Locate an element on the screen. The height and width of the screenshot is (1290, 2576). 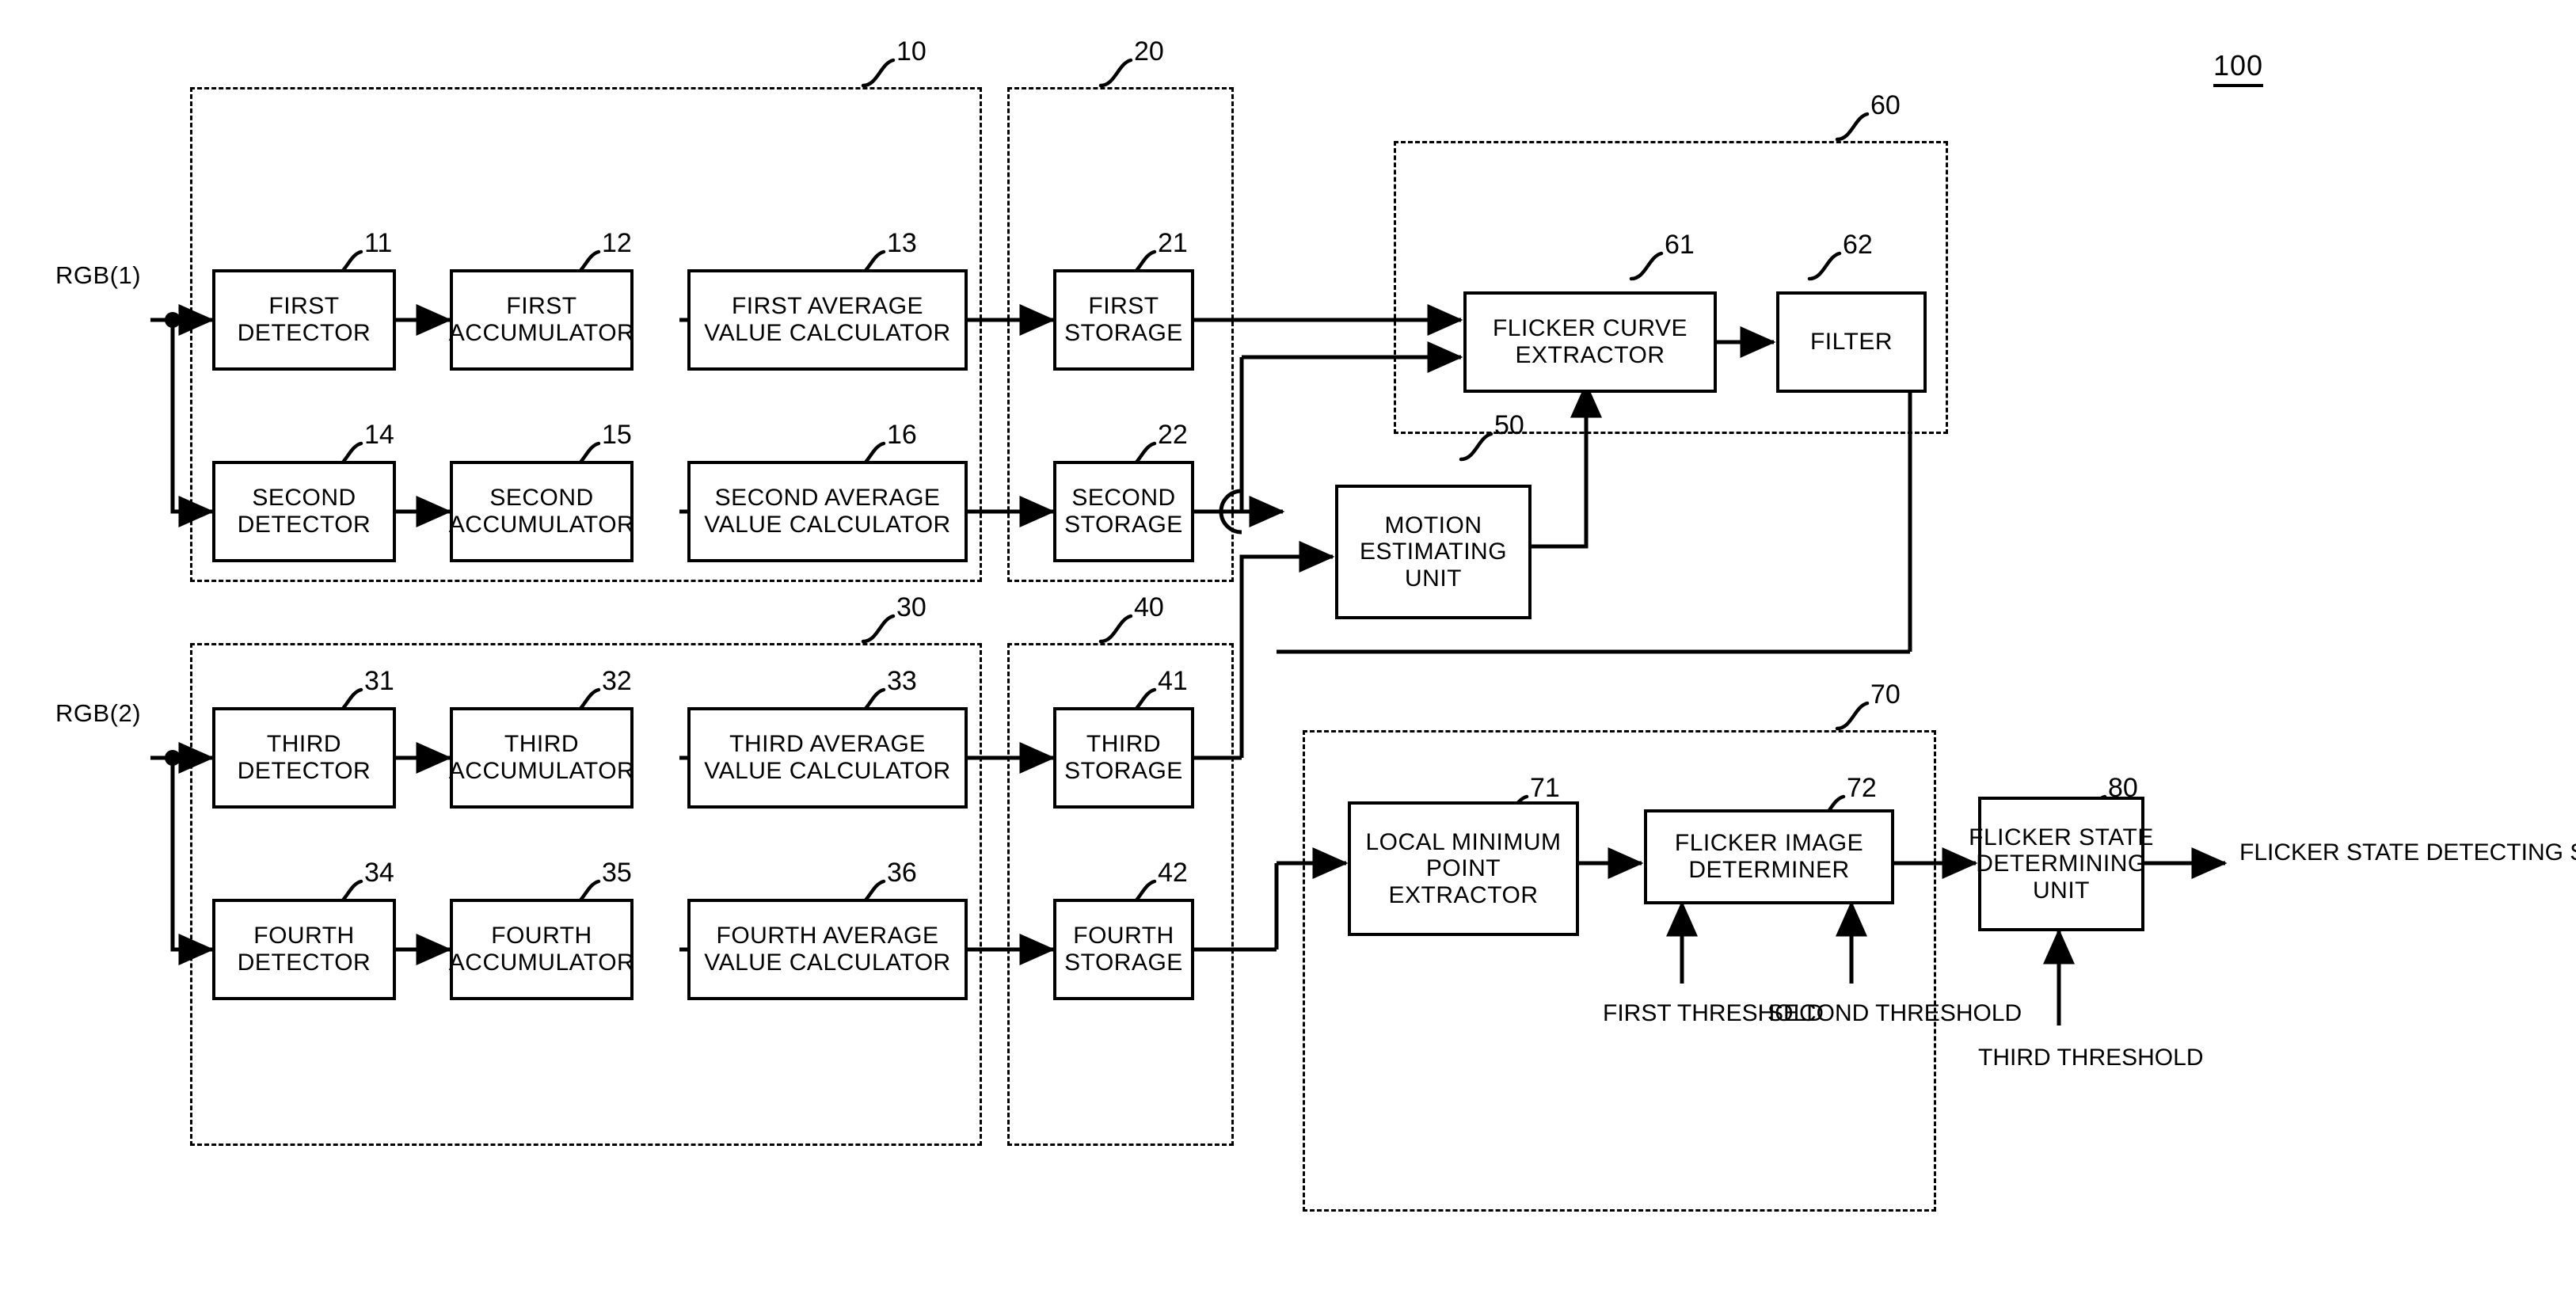
block-second-storage: SECOND STORAGE is located at coordinates (1123, 511).